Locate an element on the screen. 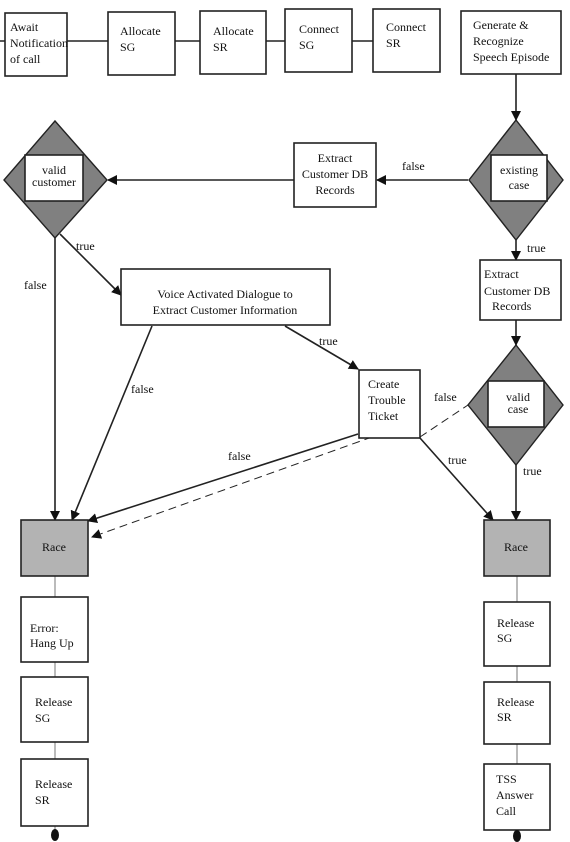 This screenshot has height=842, width=570. edge-voice-false is located at coordinates (111, 423).